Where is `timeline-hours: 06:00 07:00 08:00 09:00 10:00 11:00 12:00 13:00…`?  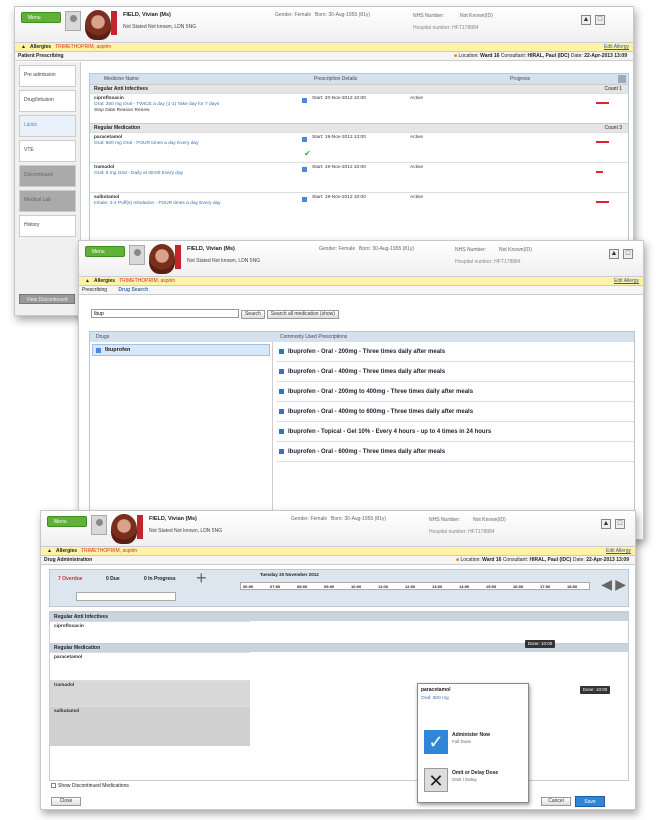
timeline-hours: 06:00 07:00 08:00 09:00 10:00 11:00 12:00 13:00… is located at coordinates (415, 586).